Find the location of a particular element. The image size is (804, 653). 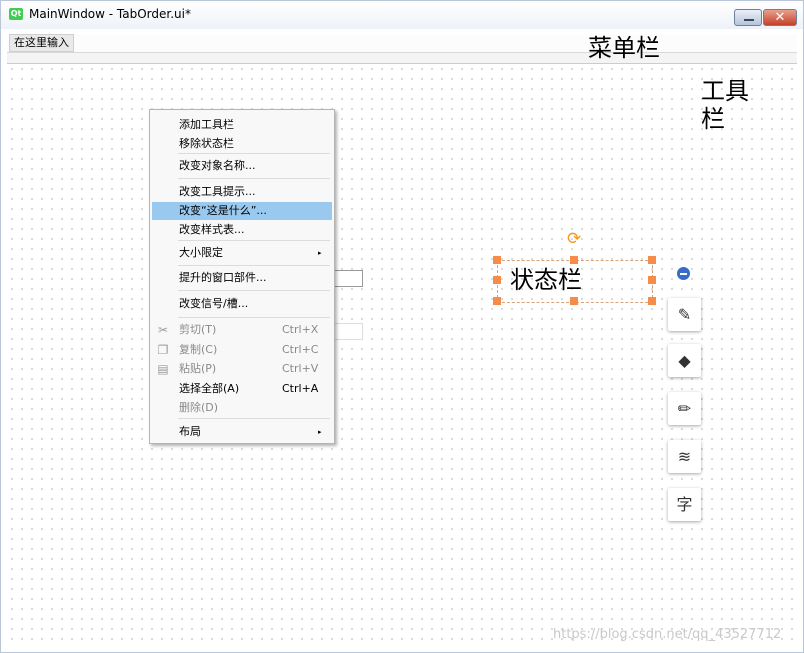

paint-bucket-icon: ◆ is located at coordinates (684, 360).